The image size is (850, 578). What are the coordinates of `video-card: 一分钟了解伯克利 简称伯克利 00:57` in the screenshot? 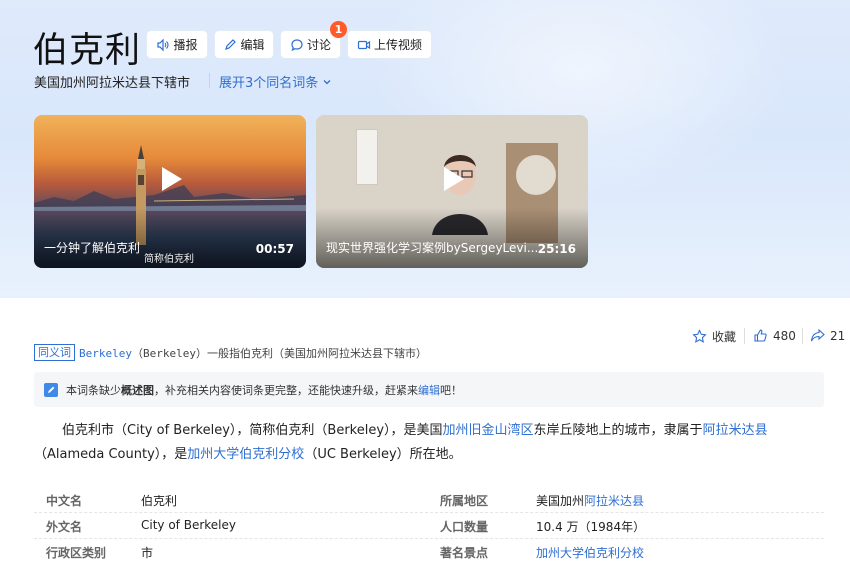 It's located at (170, 191).